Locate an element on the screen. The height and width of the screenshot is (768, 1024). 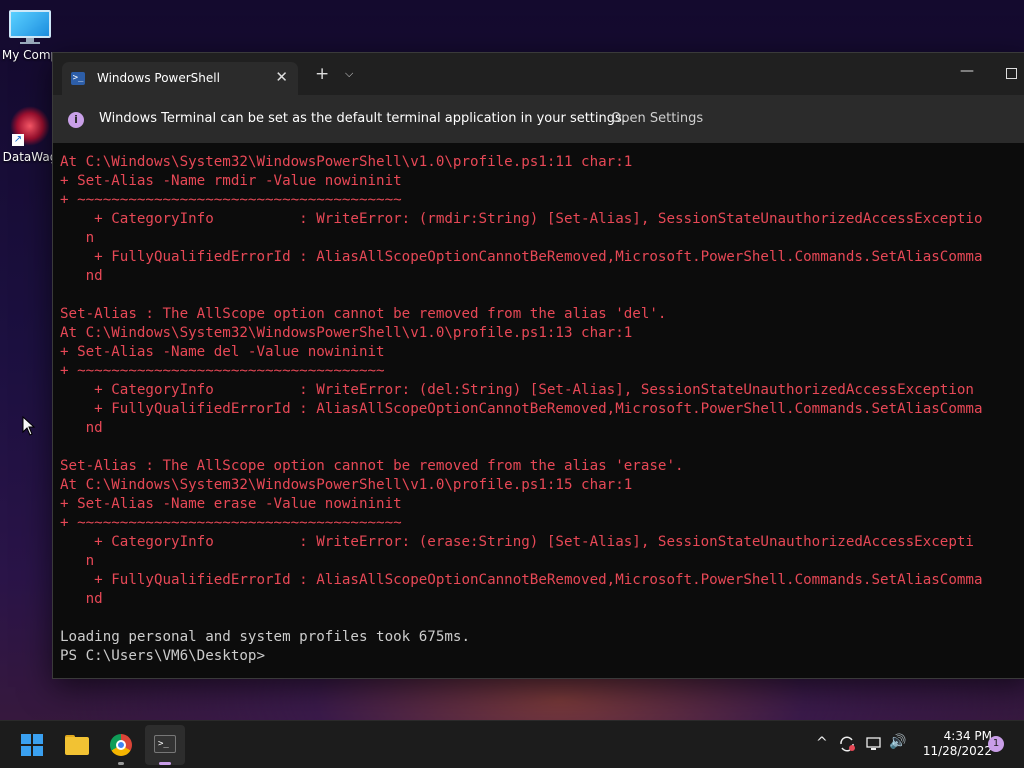
system-clock: 4:34 PM 11/28/2022 is located at coordinates (952, 744).